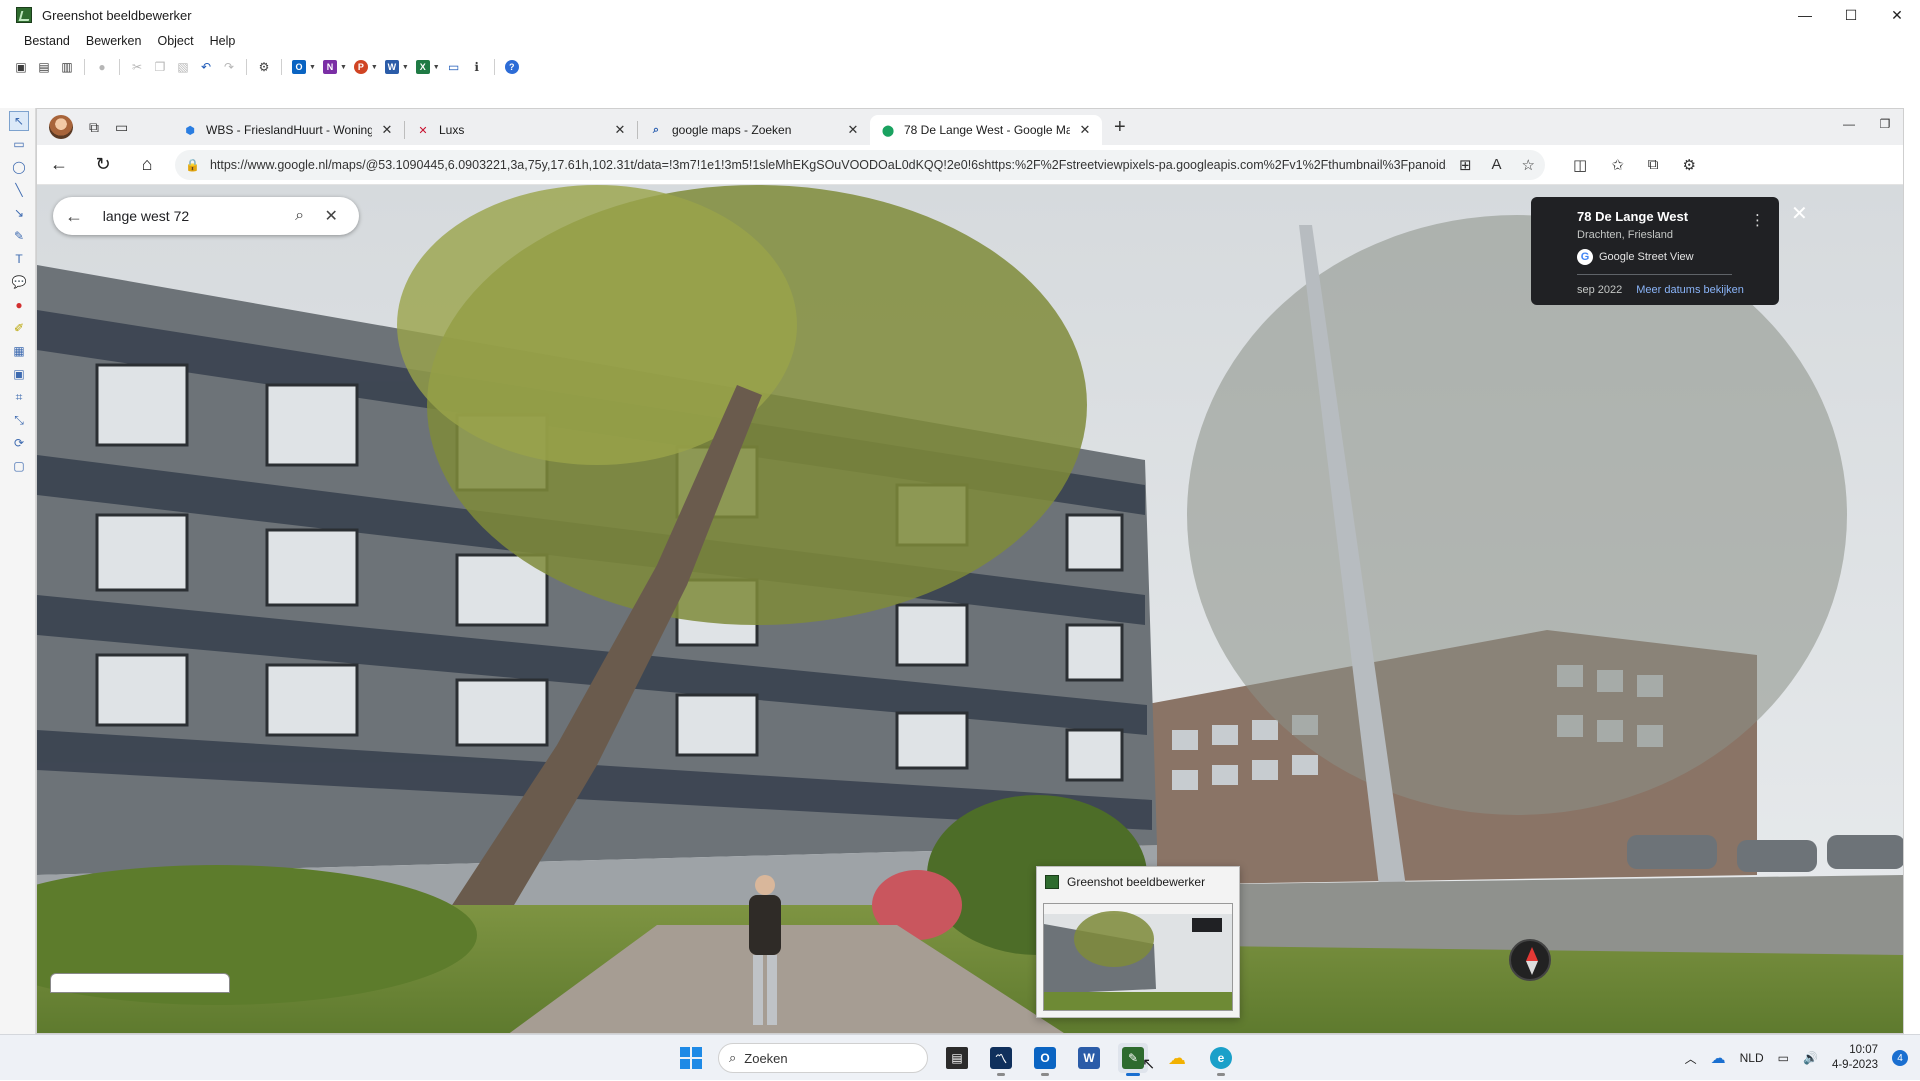 Image resolution: width=1920 pixels, height=1081 pixels. What do you see at coordinates (1897, 15) in the screenshot?
I see `close-button: ✕` at bounding box center [1897, 15].